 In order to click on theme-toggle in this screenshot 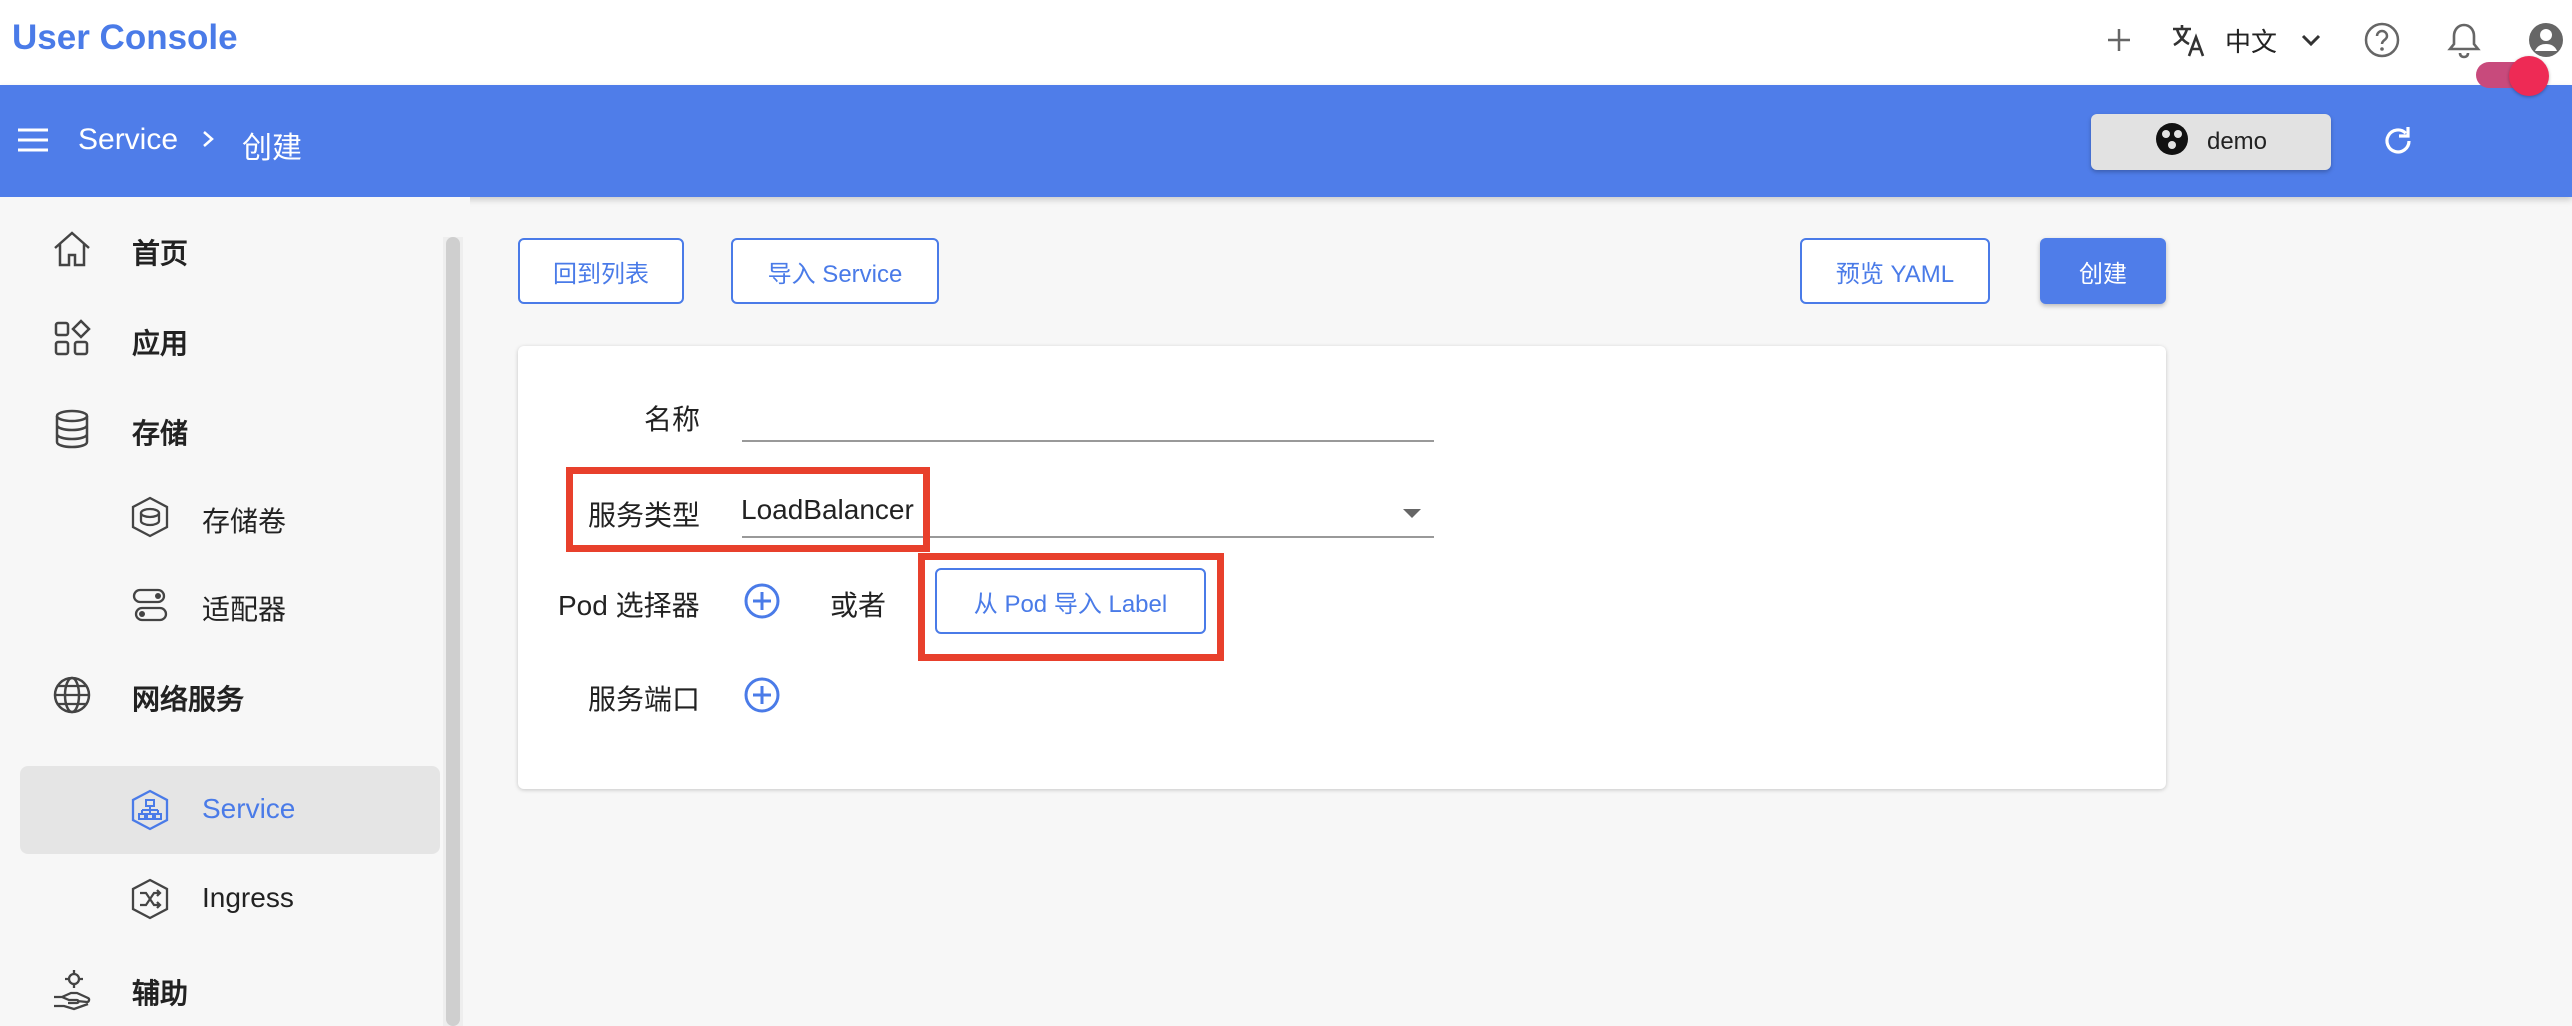, I will do `click(2529, 76)`.